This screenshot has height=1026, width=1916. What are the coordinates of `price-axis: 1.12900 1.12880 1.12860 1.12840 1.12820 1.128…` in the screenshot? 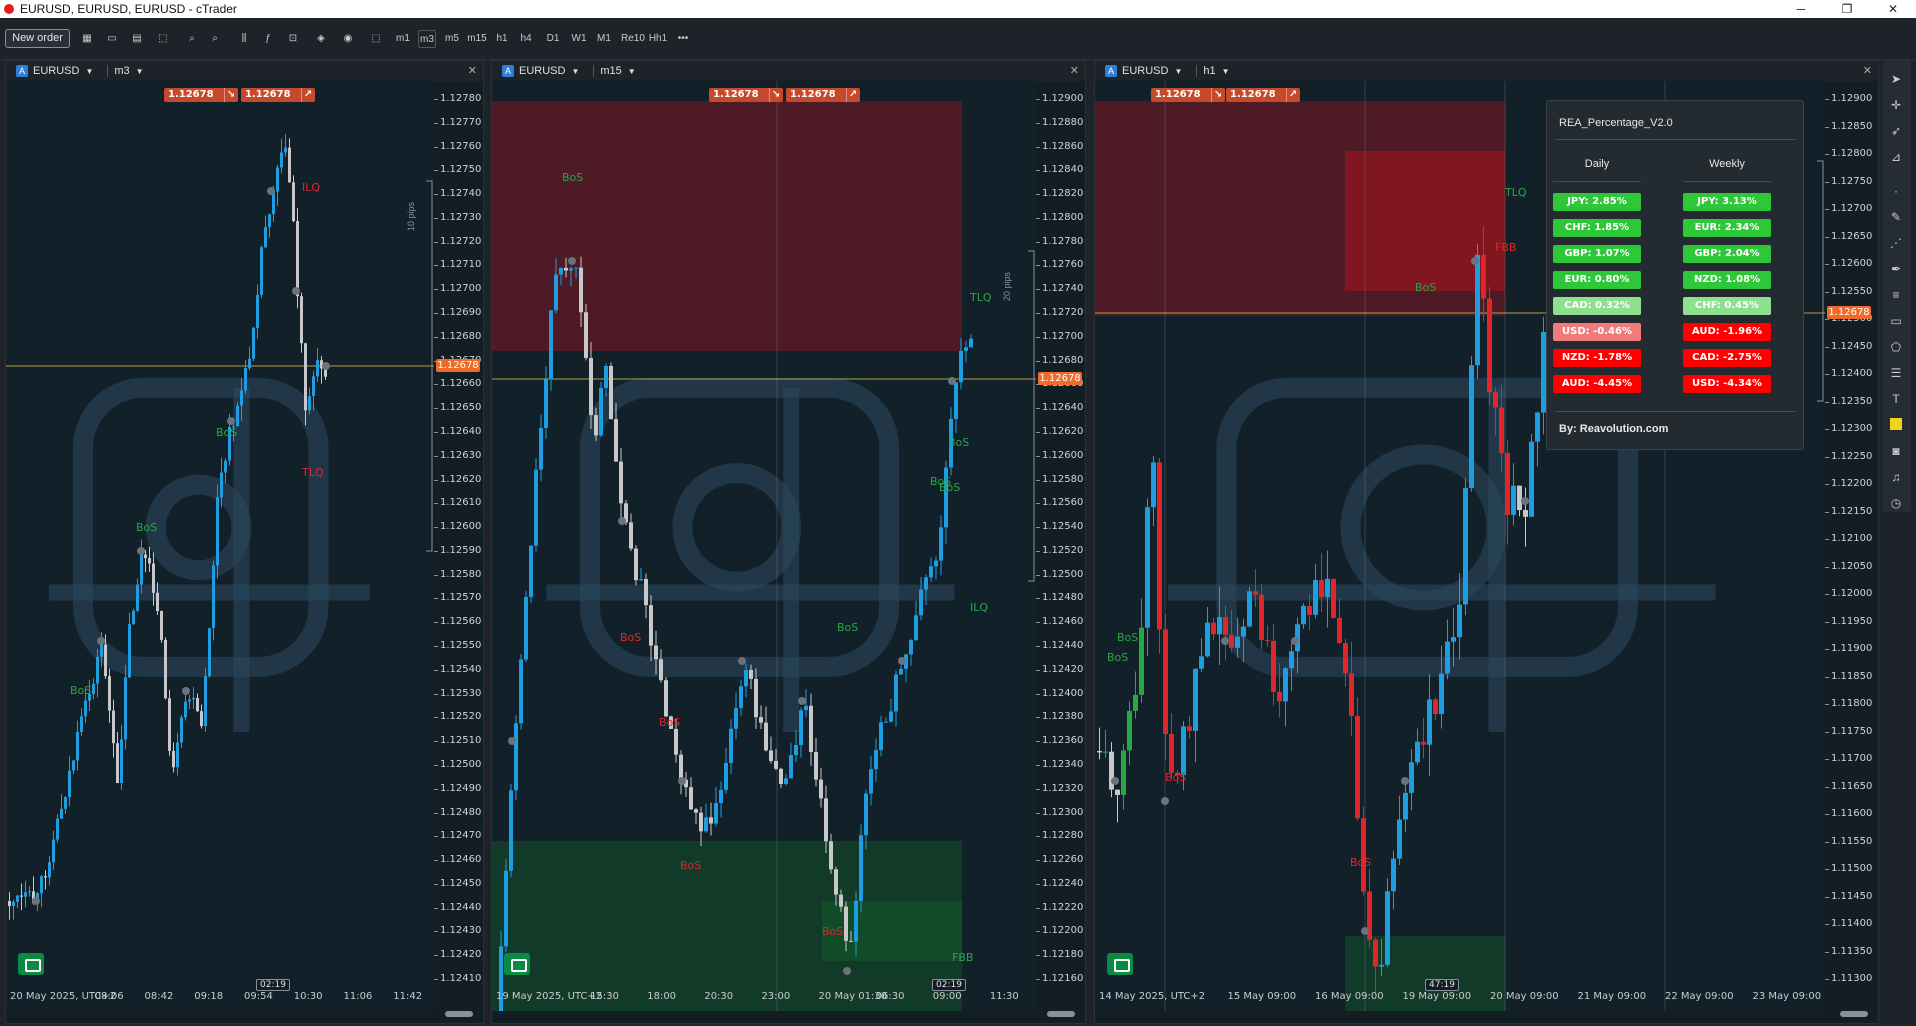 It's located at (1061, 541).